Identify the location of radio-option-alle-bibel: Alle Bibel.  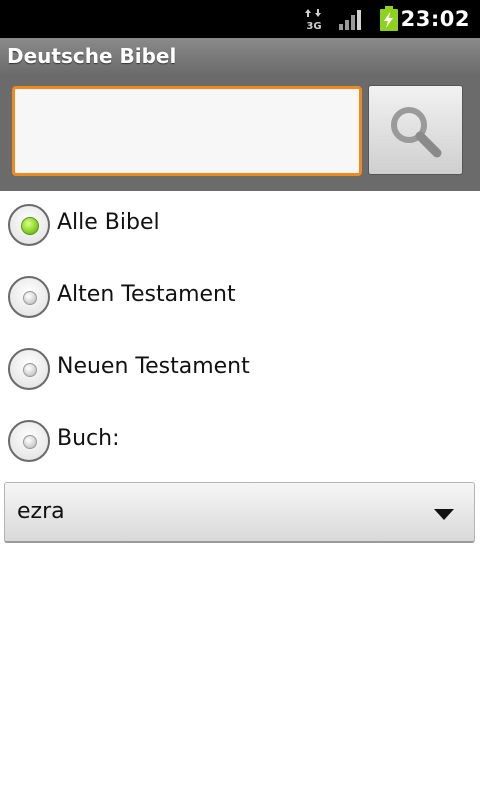
(240, 234).